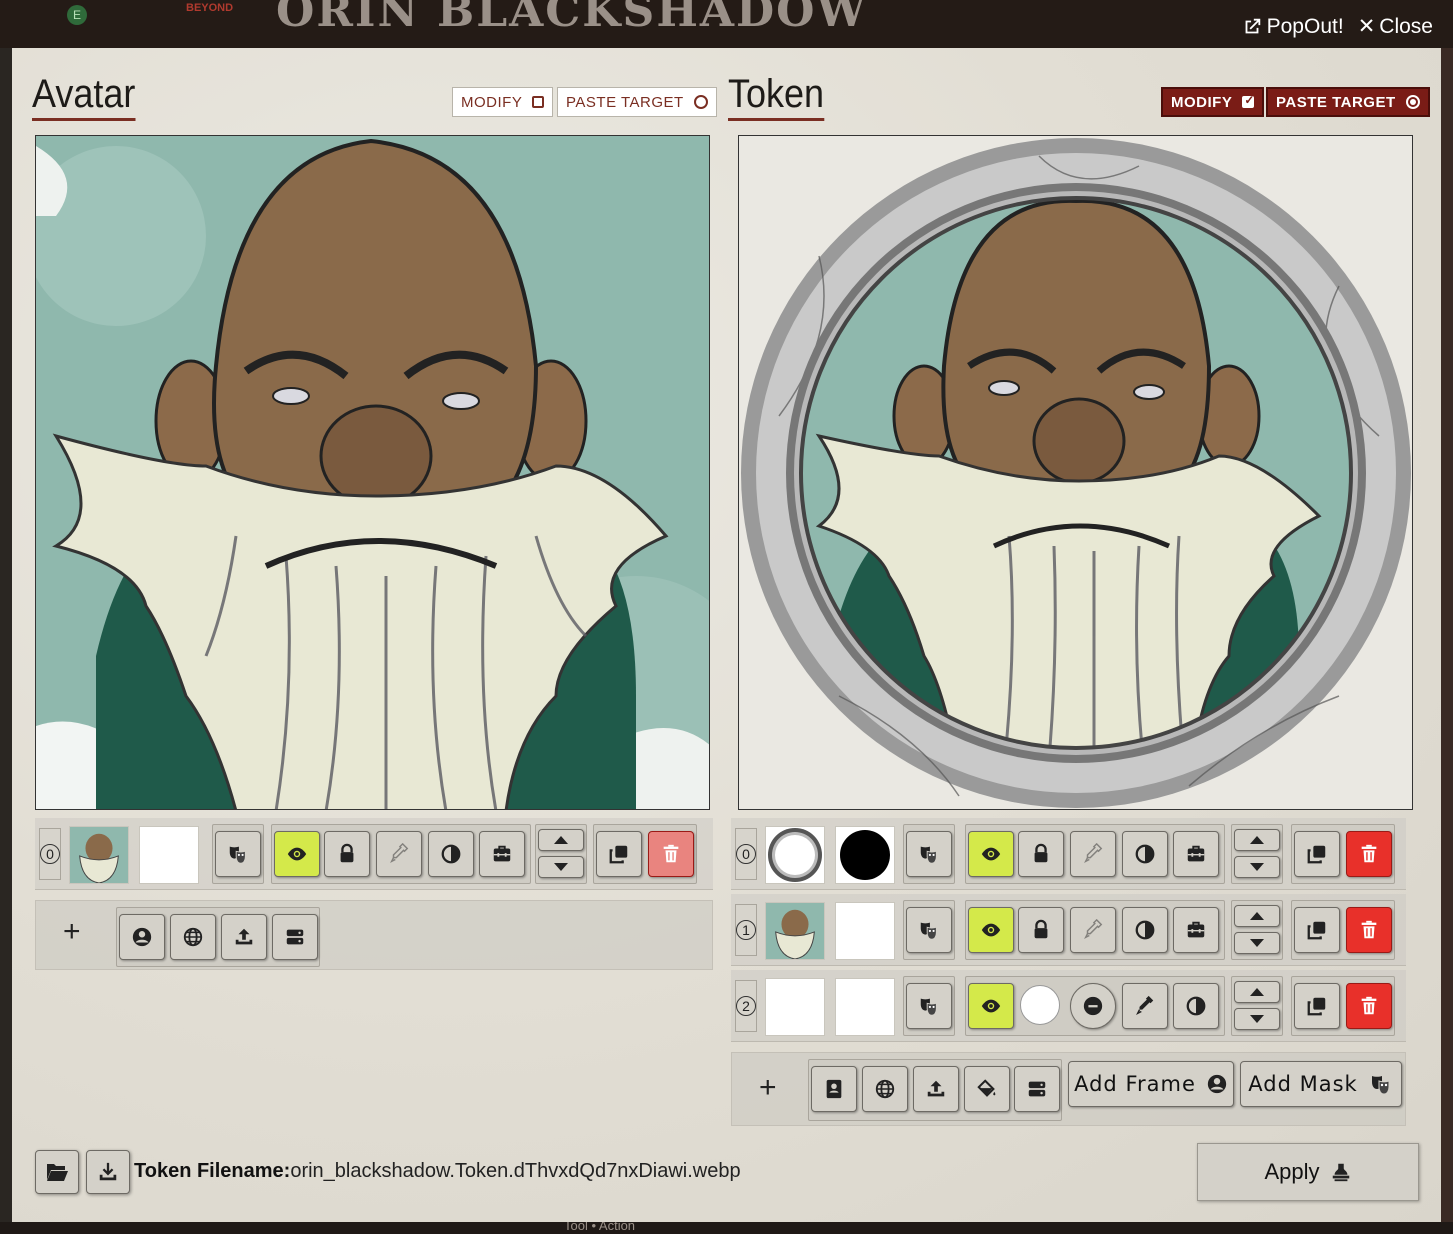 This screenshot has width=1453, height=1234. What do you see at coordinates (726, 1228) in the screenshot?
I see `background-bottom` at bounding box center [726, 1228].